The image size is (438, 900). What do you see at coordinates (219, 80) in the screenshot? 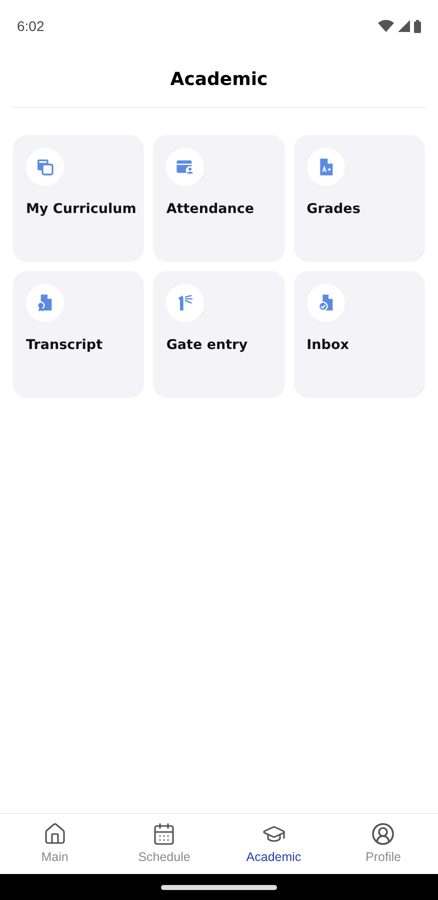
I see `page-title: Academic` at bounding box center [219, 80].